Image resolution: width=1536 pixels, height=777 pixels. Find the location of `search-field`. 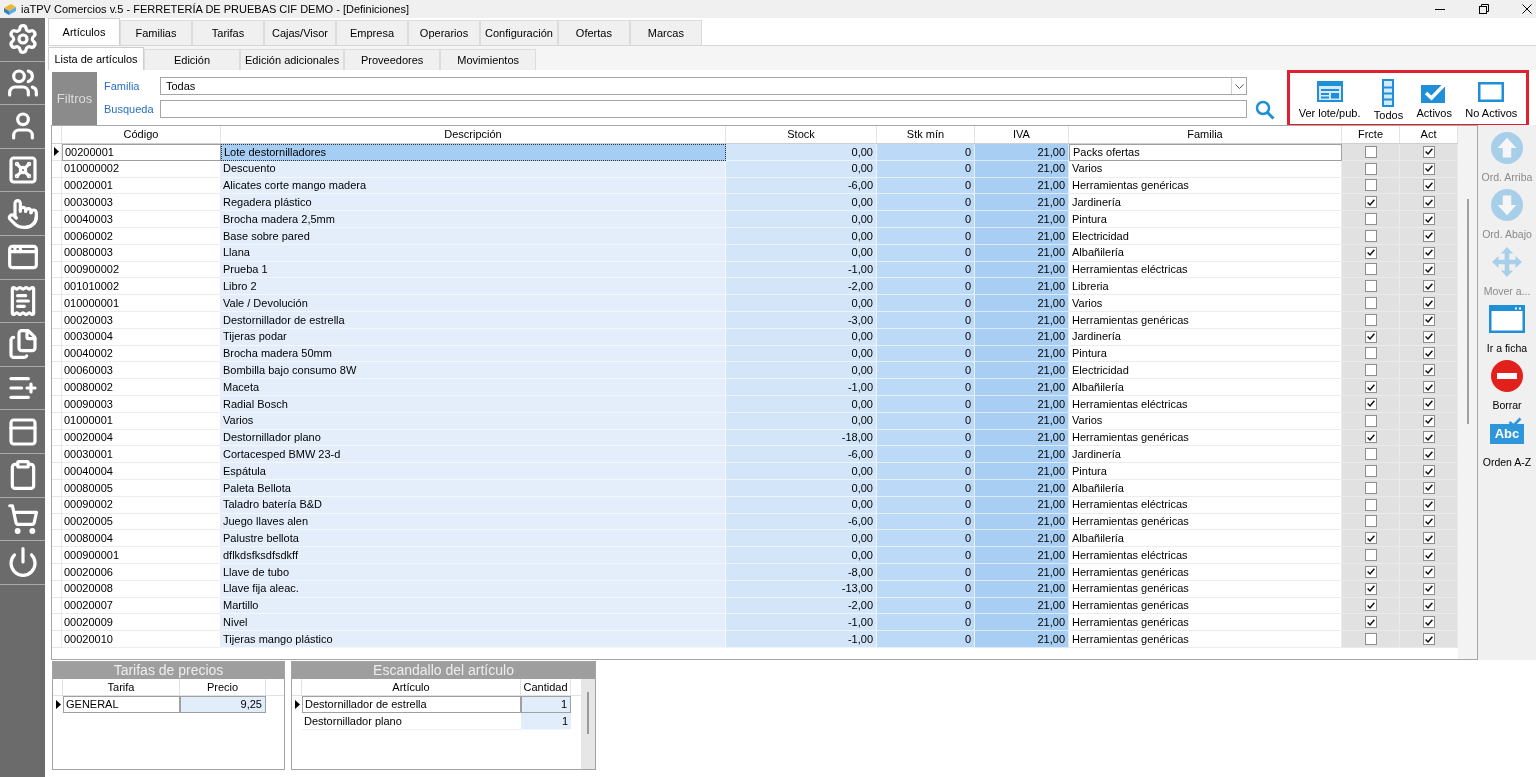

search-field is located at coordinates (703, 109).